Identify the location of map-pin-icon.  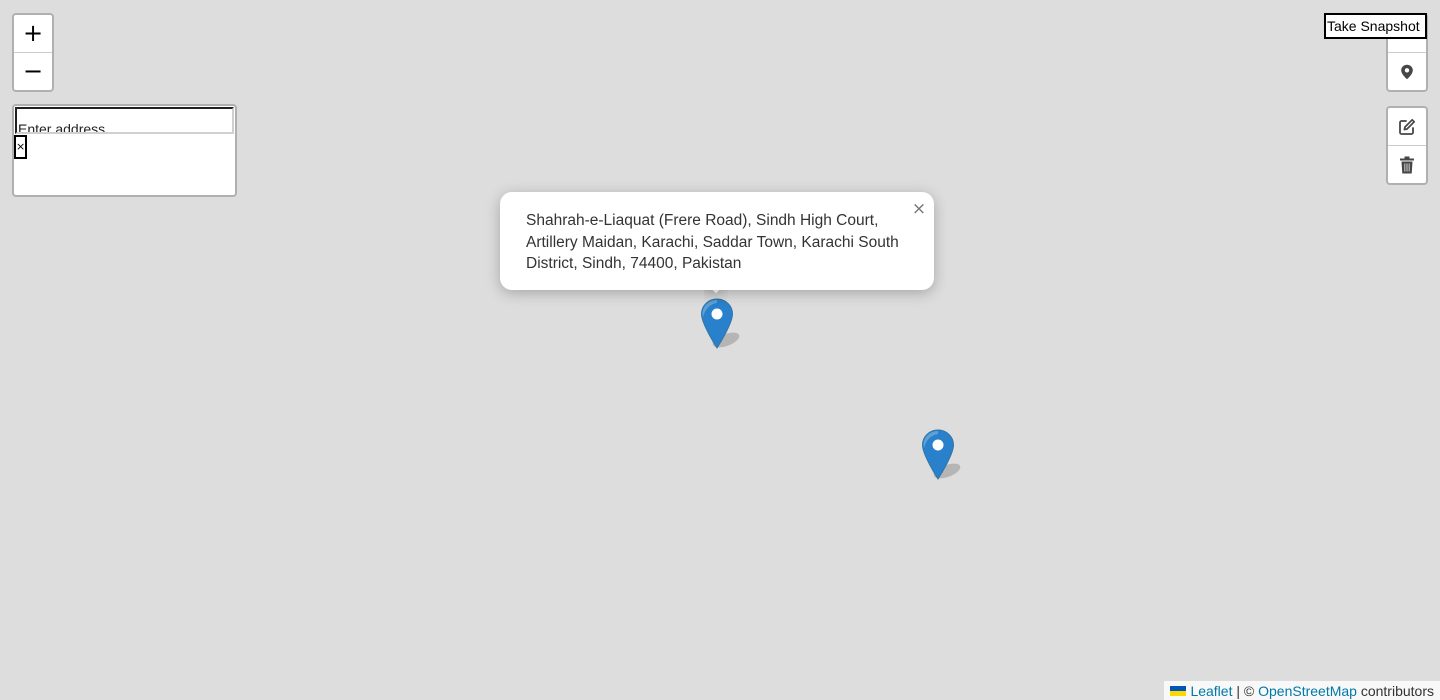
(1407, 71).